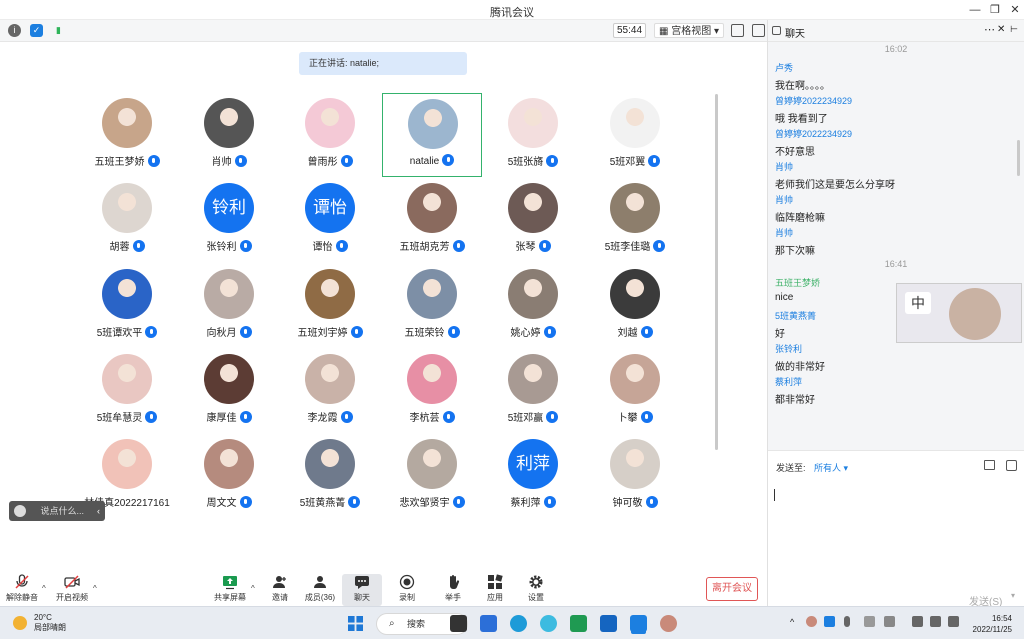  I want to click on invite-button: 邀请, so click(280, 590).